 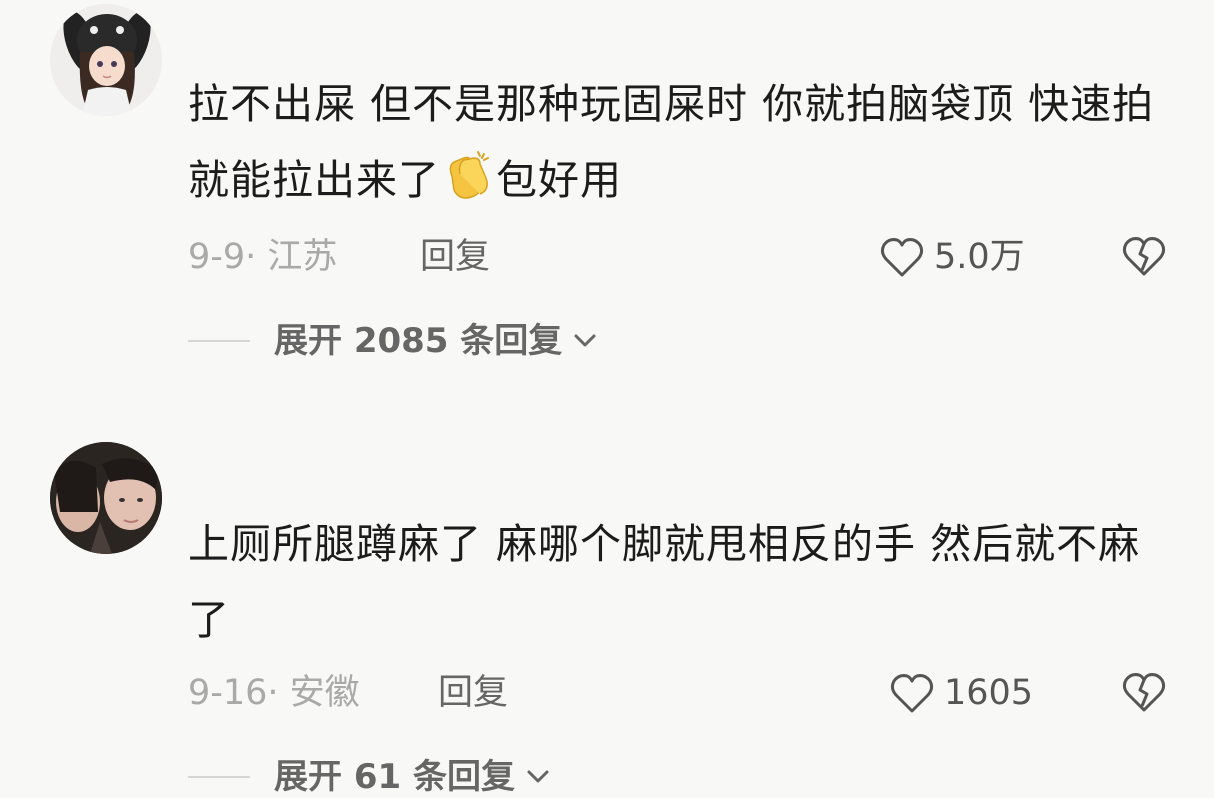 What do you see at coordinates (274, 693) in the screenshot?
I see `date-location: 9-16· 安徽` at bounding box center [274, 693].